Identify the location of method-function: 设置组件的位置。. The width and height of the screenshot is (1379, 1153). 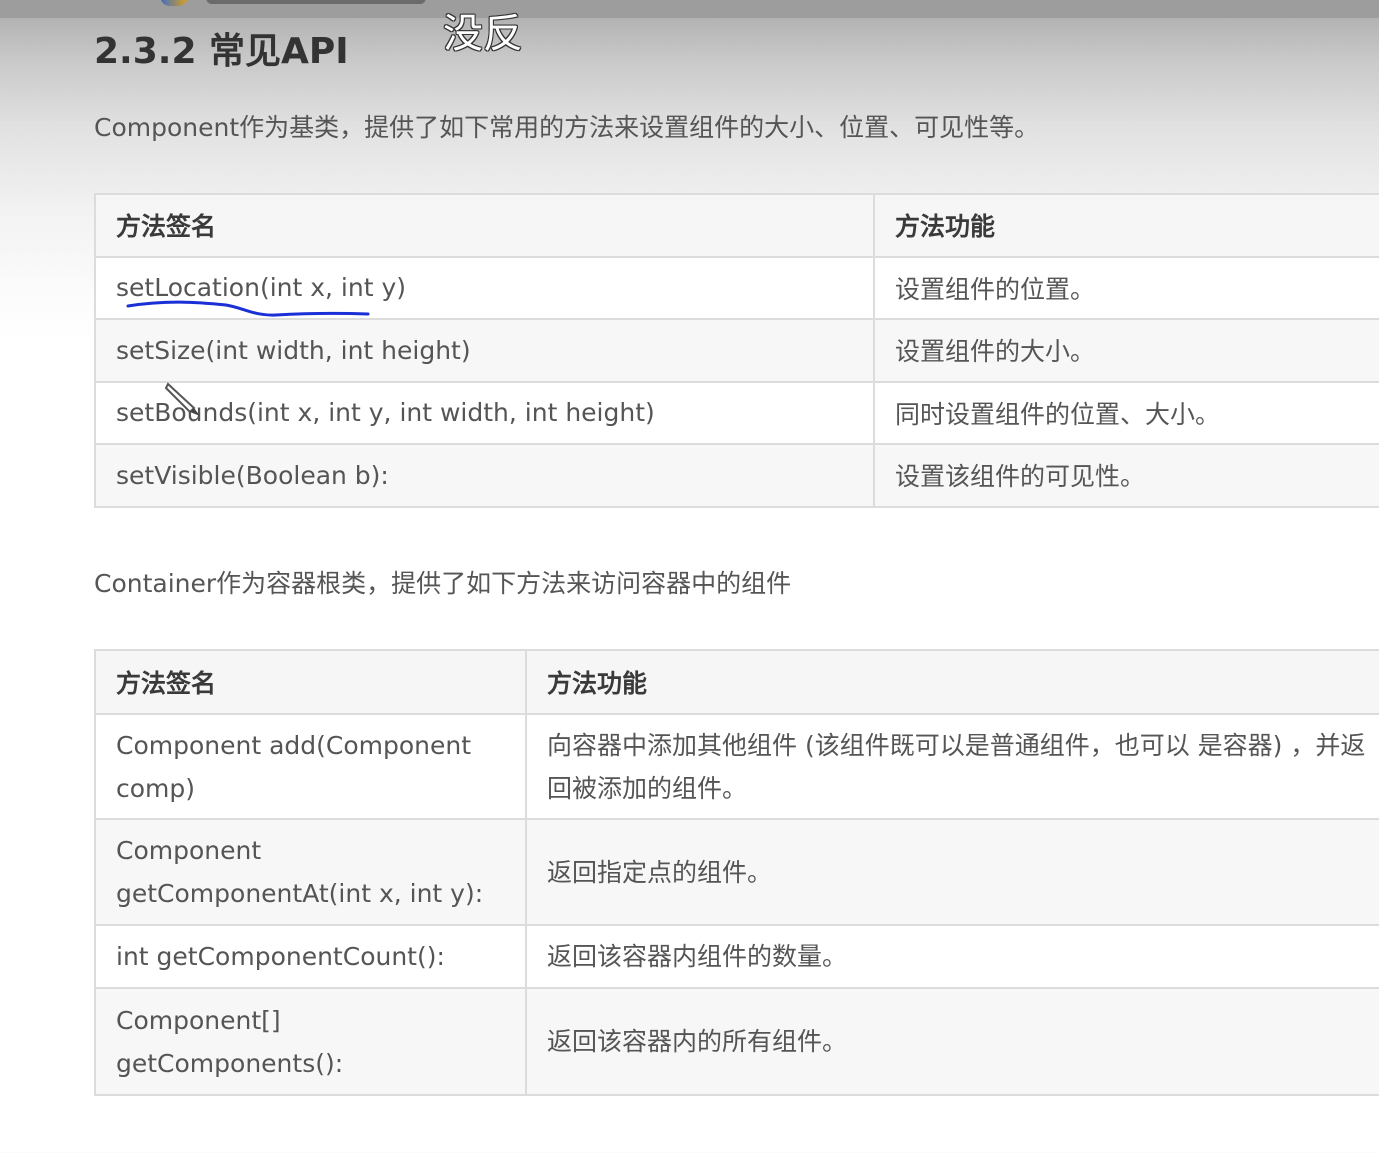
(1126, 287).